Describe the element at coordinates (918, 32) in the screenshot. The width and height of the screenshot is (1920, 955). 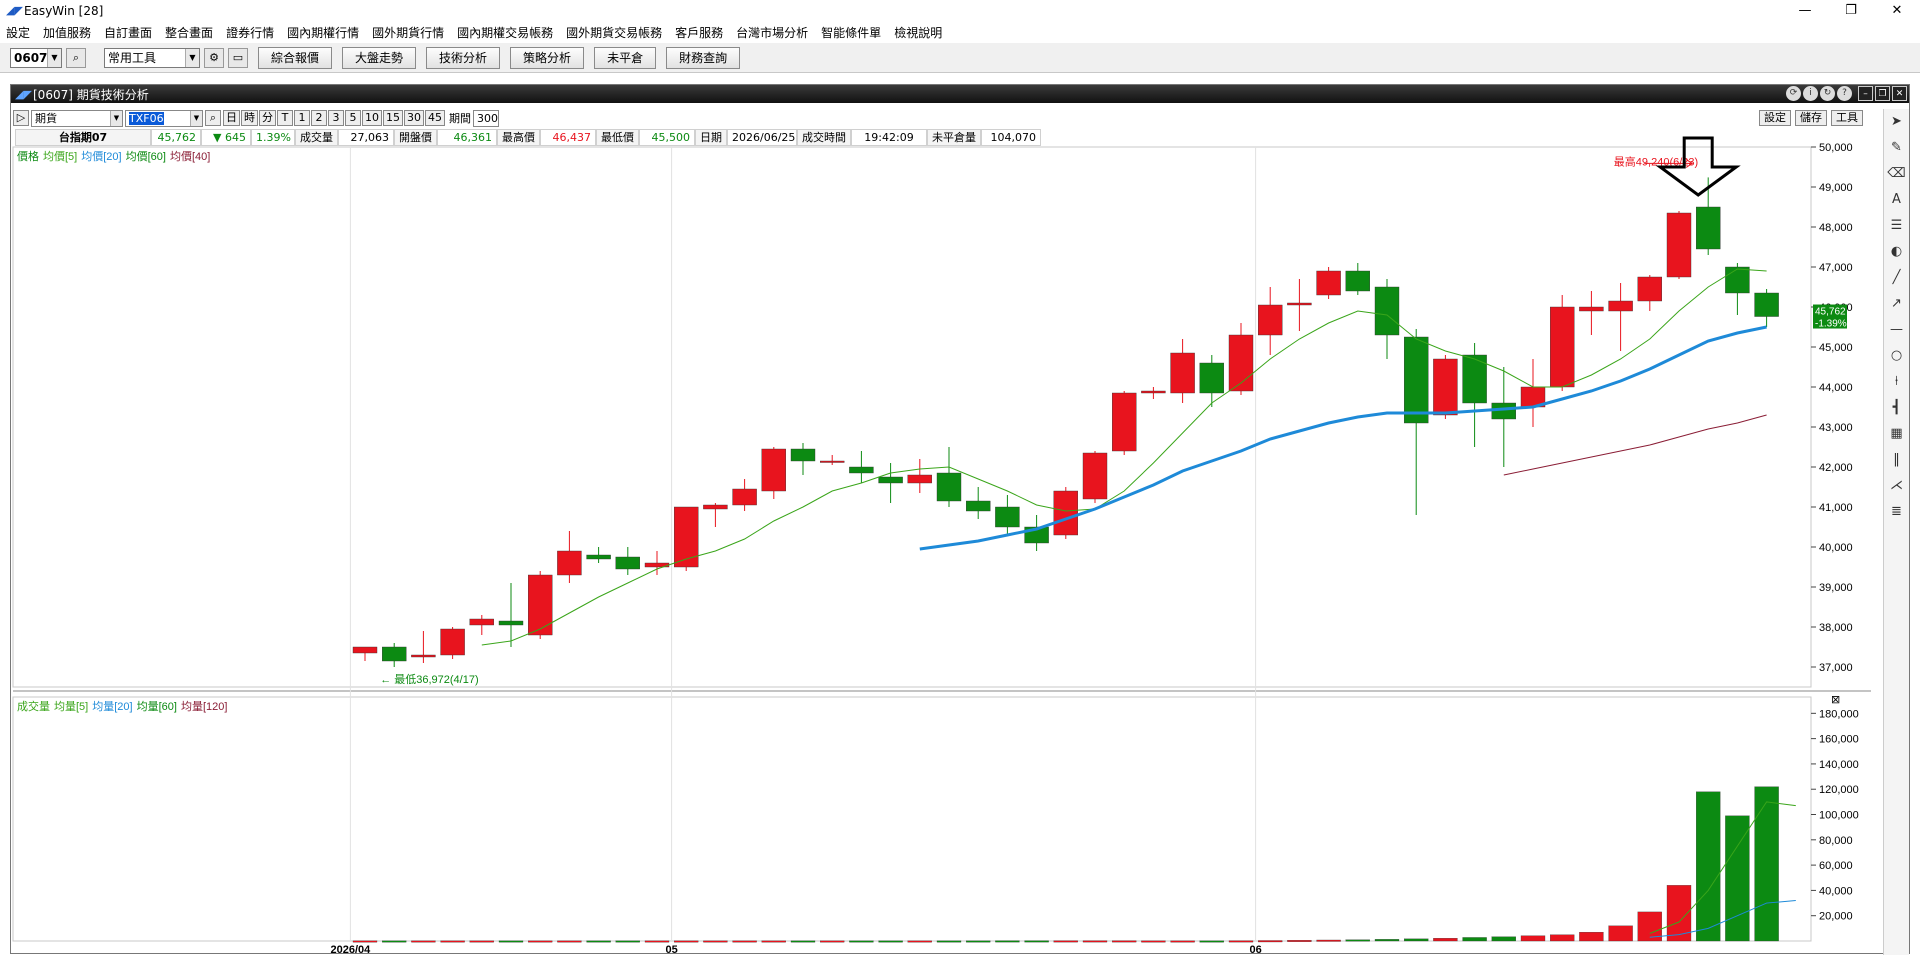
I see `menu-item-12: 檢視說明` at that location.